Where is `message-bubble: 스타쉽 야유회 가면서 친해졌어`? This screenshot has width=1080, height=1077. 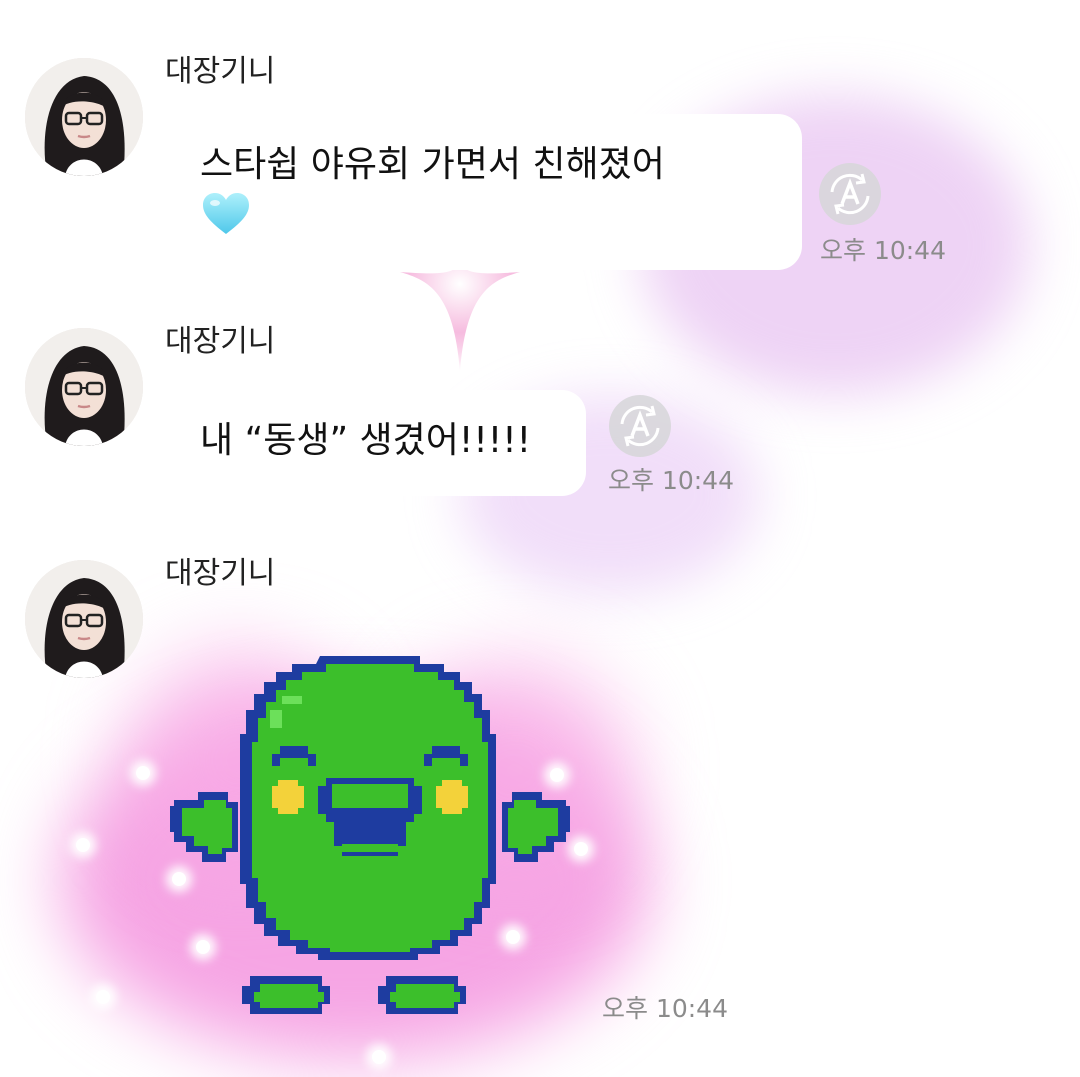
message-bubble: 스타쉽 야유회 가면서 친해졌어 is located at coordinates (484, 192).